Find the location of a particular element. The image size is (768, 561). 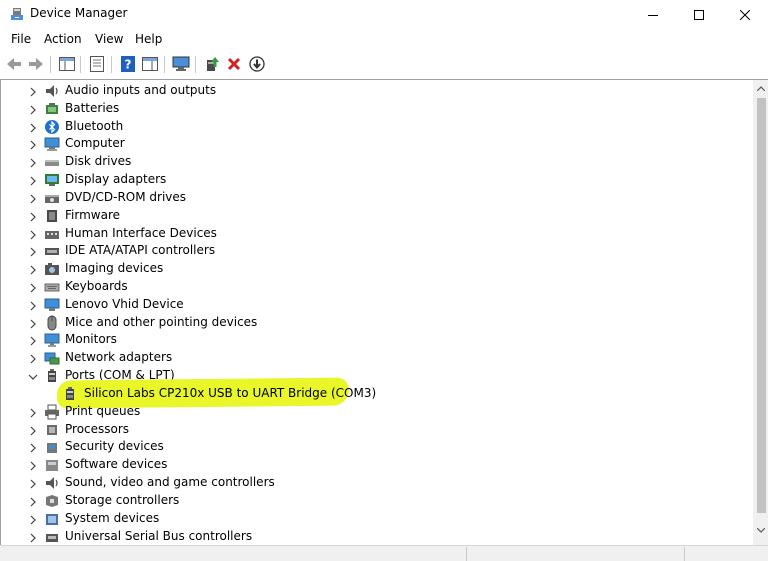

vertical-scrollbar is located at coordinates (760, 312).